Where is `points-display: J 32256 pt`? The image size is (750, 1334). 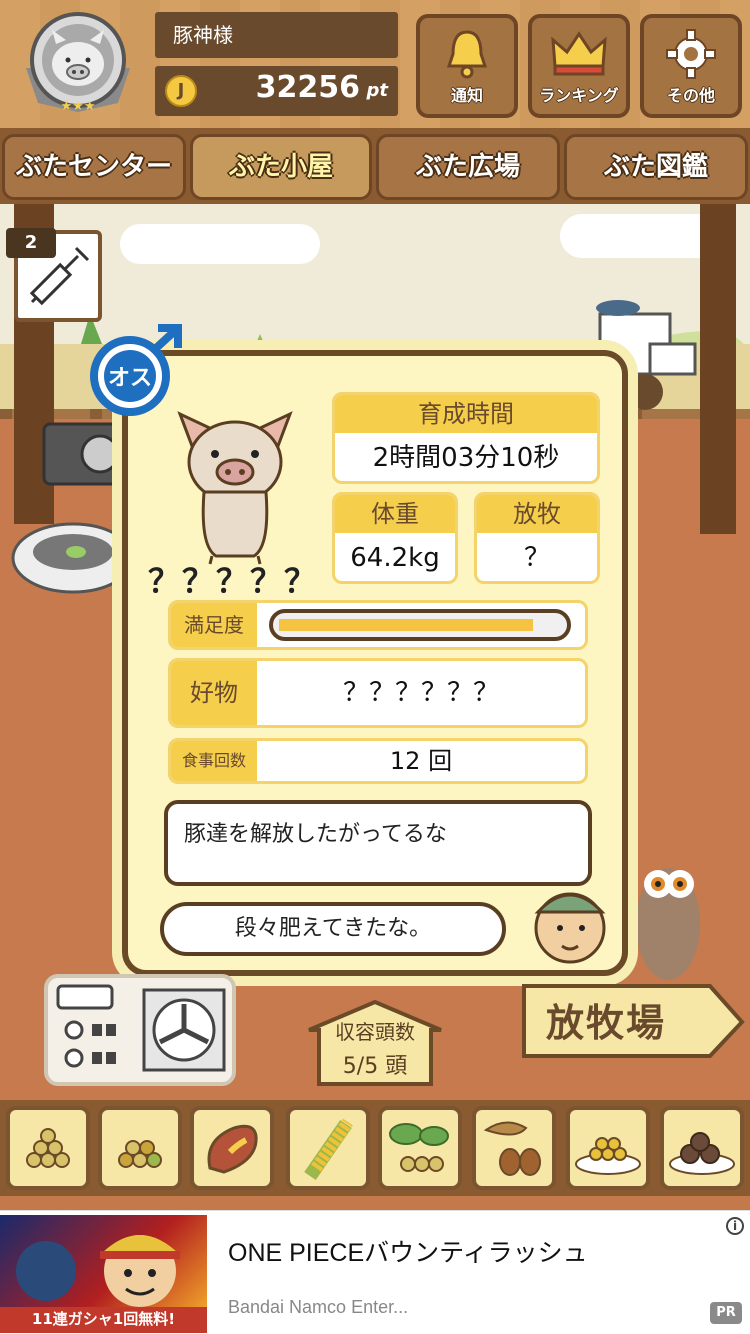 points-display: J 32256 pt is located at coordinates (276, 91).